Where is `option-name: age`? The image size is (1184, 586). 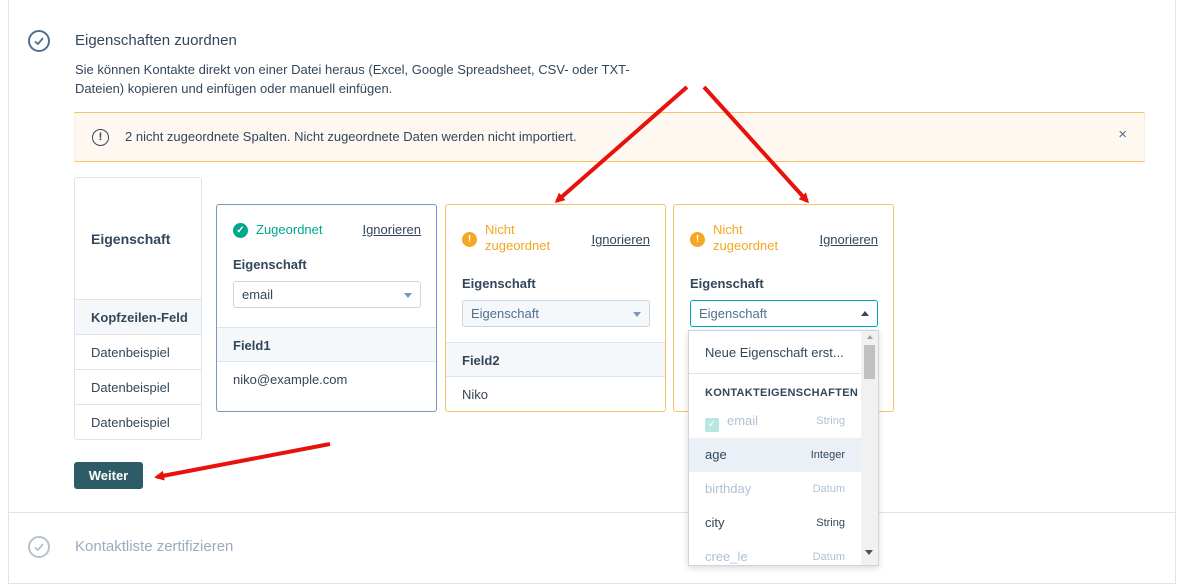 option-name: age is located at coordinates (716, 454).